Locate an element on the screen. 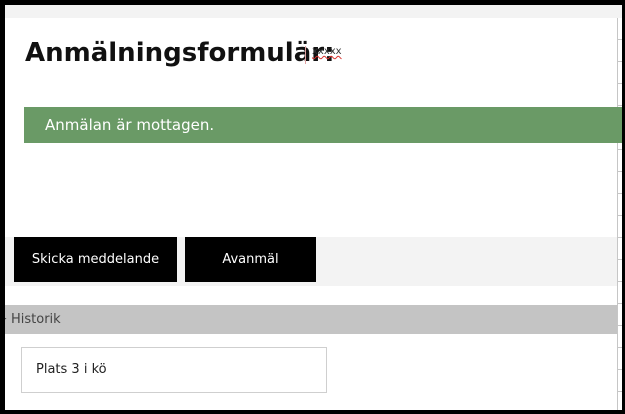  unregister-button: Avanmäl is located at coordinates (250, 259).